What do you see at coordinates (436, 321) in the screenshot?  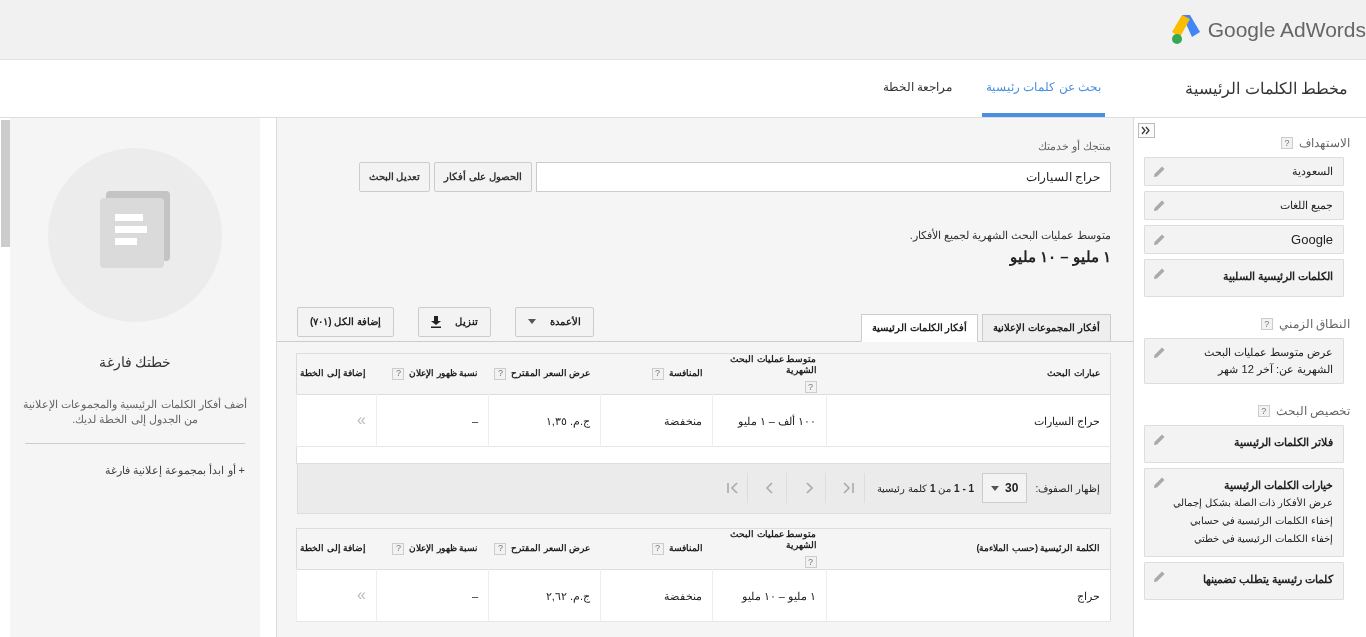 I see `download-icon` at bounding box center [436, 321].